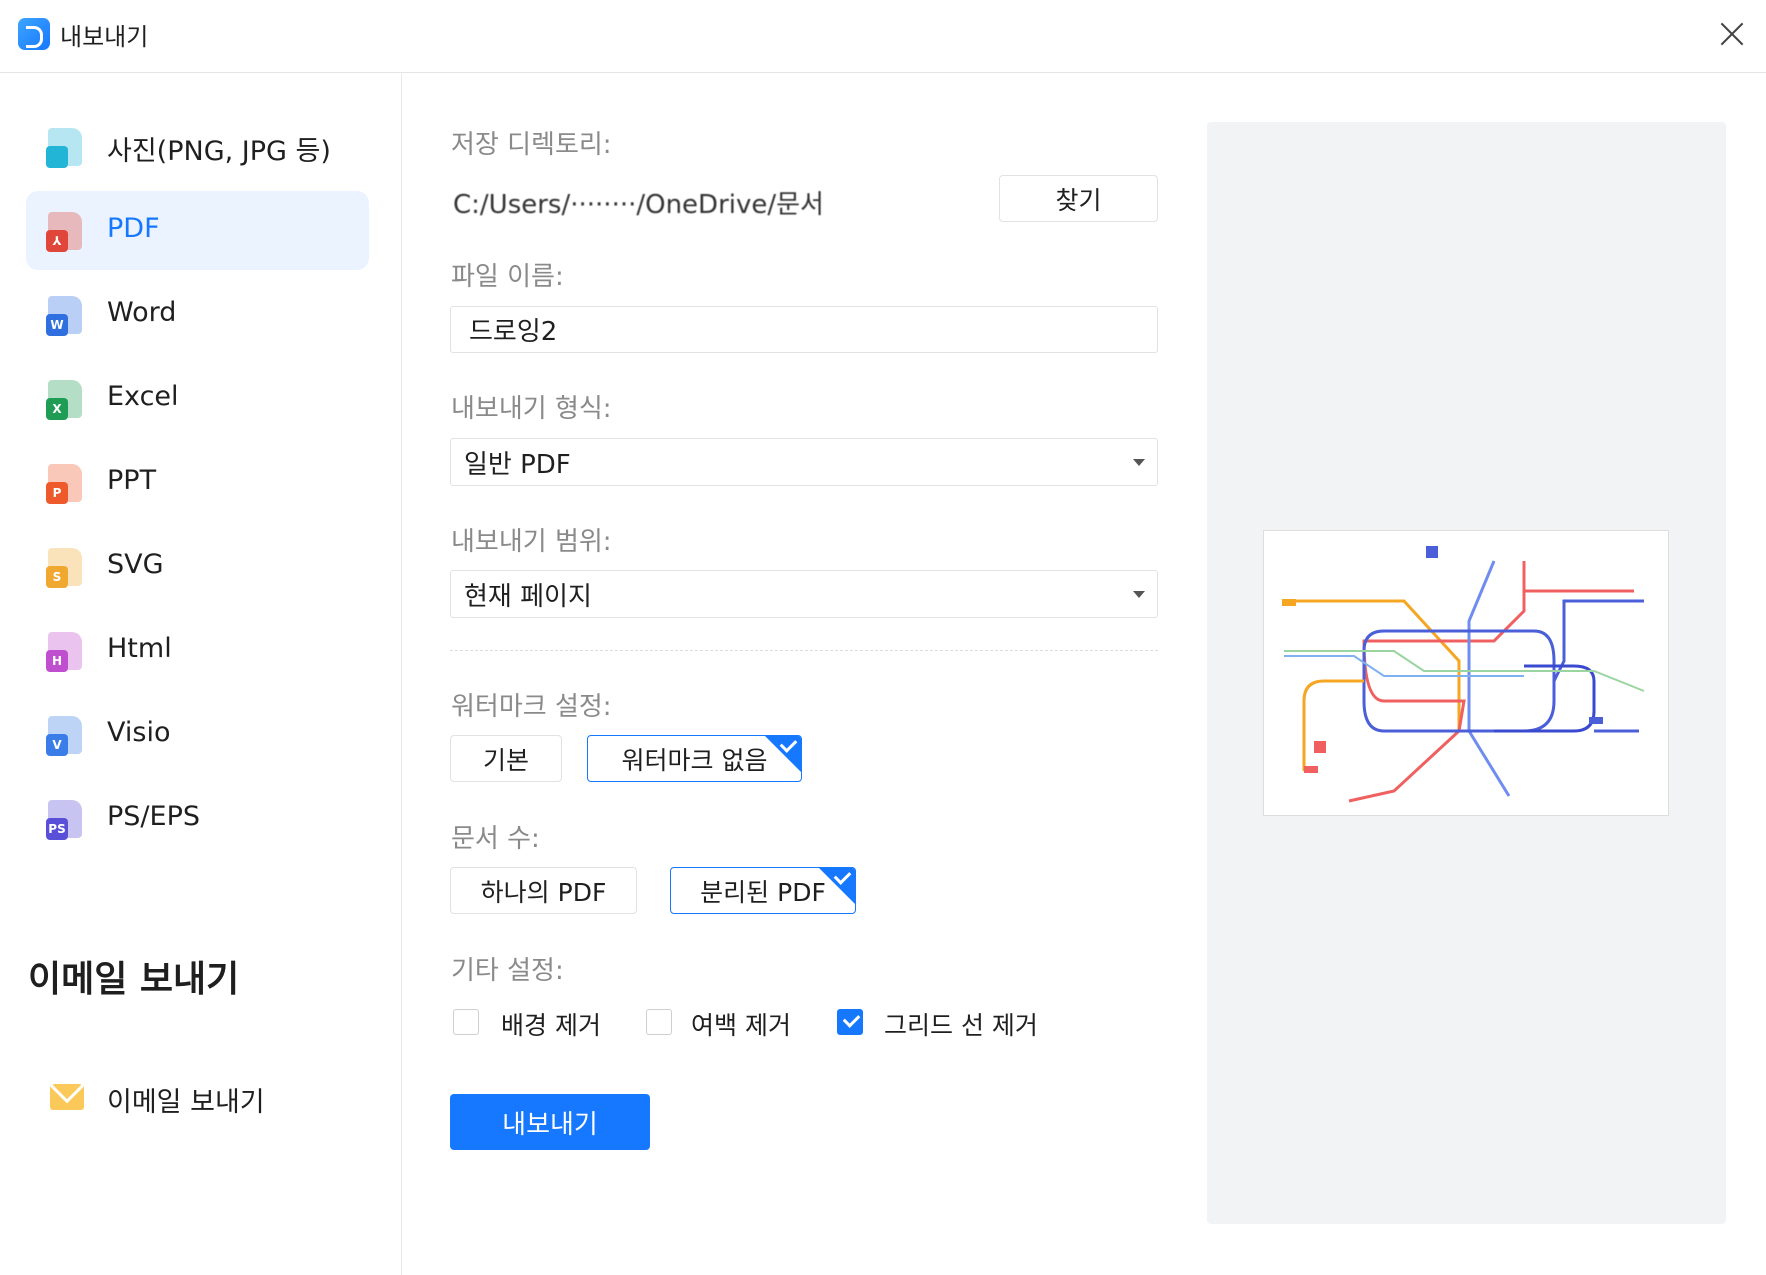  Describe the element at coordinates (507, 277) in the screenshot. I see `filename-label: 파일 이름:` at that location.